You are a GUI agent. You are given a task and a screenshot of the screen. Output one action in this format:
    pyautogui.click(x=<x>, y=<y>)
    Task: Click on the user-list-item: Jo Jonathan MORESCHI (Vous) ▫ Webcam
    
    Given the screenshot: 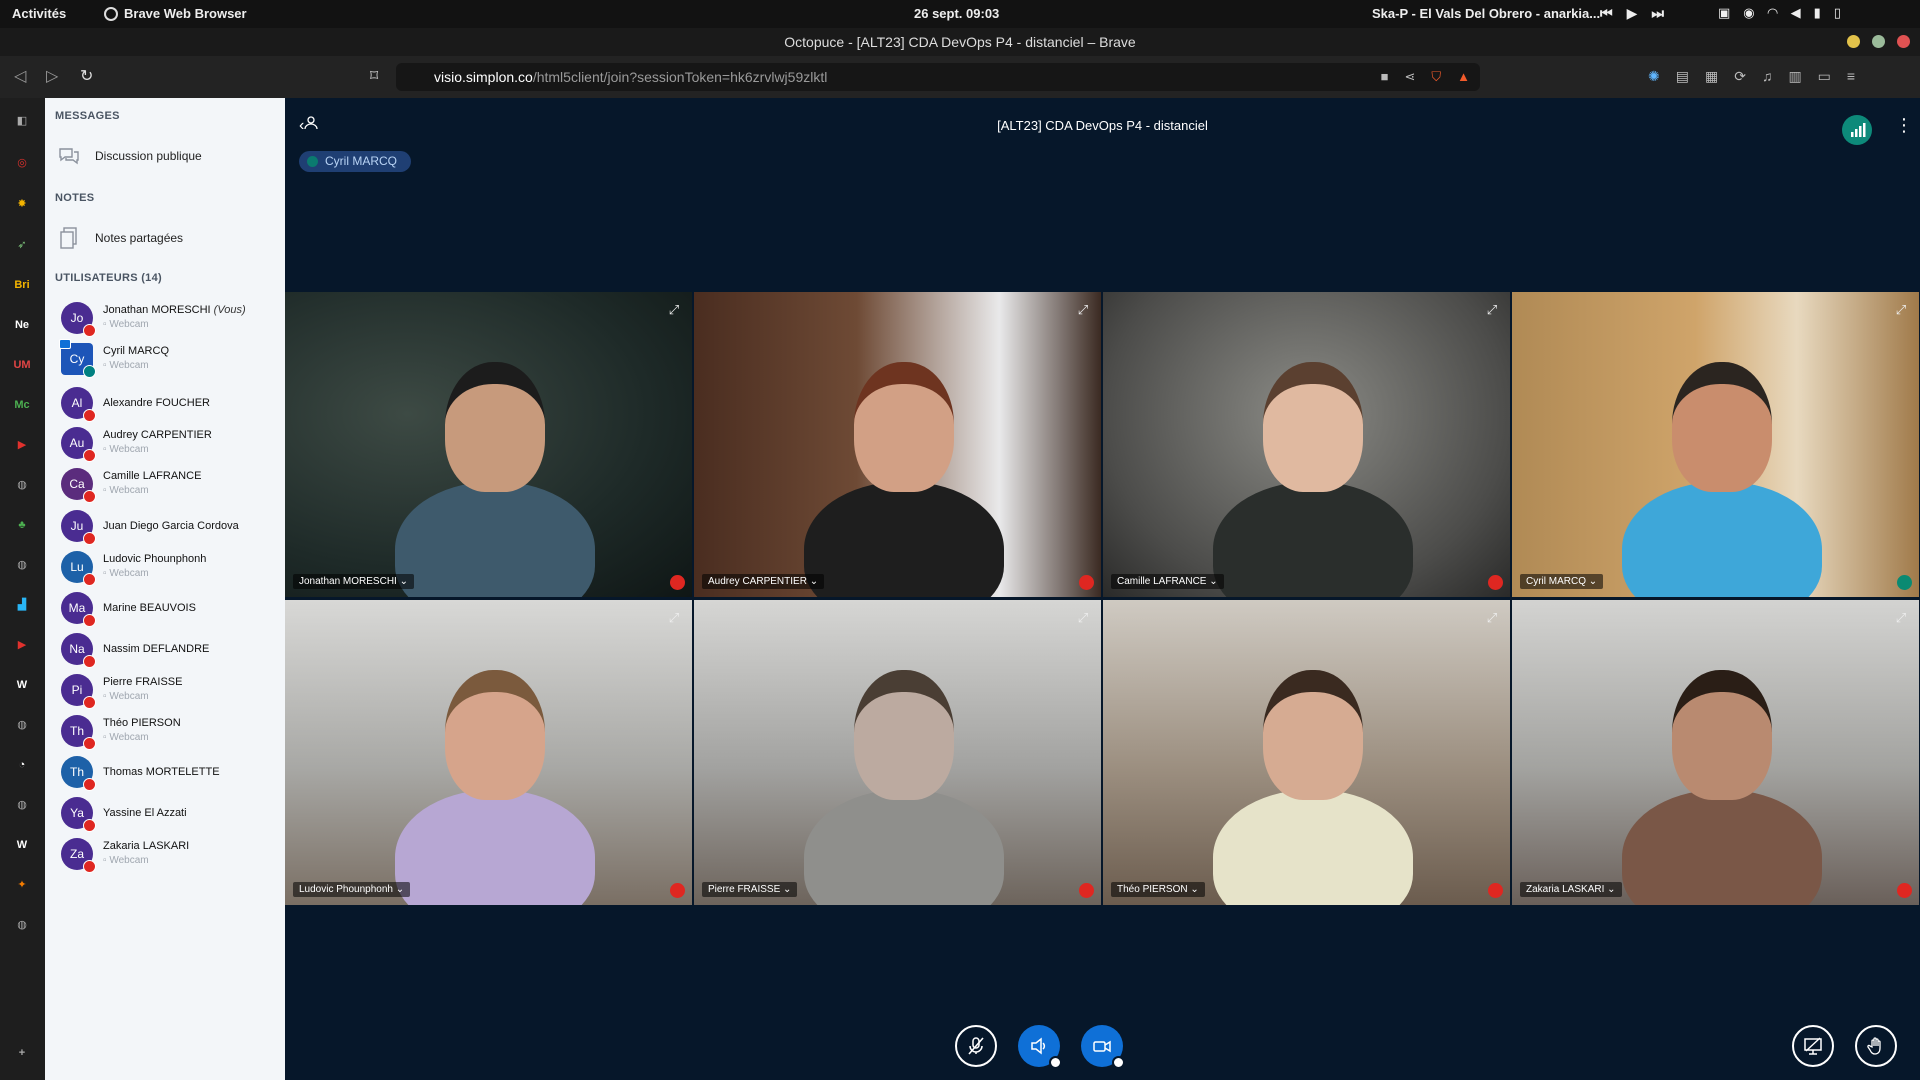 What is the action you would take?
    pyautogui.click(x=167, y=318)
    